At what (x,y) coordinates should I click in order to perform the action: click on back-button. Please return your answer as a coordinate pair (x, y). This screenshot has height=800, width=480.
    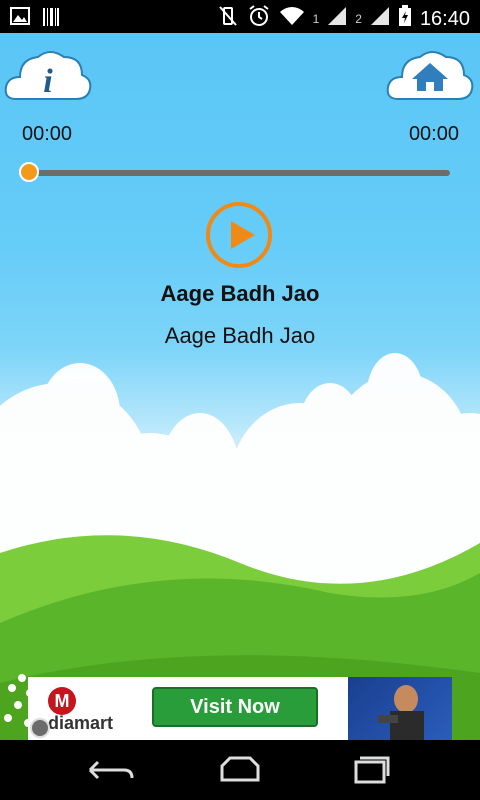
    Looking at the image, I should click on (110, 770).